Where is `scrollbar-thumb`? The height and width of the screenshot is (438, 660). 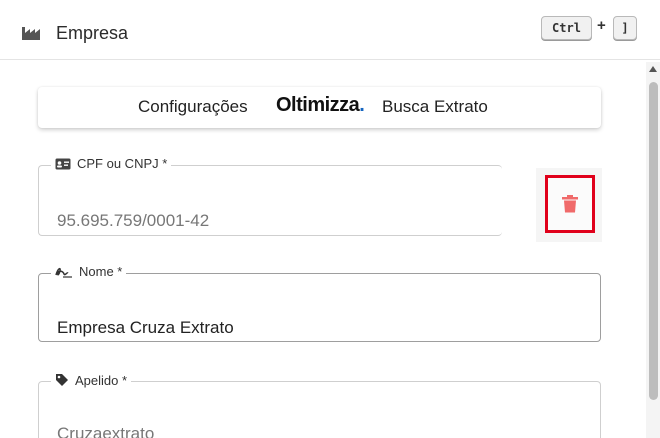 scrollbar-thumb is located at coordinates (653, 241).